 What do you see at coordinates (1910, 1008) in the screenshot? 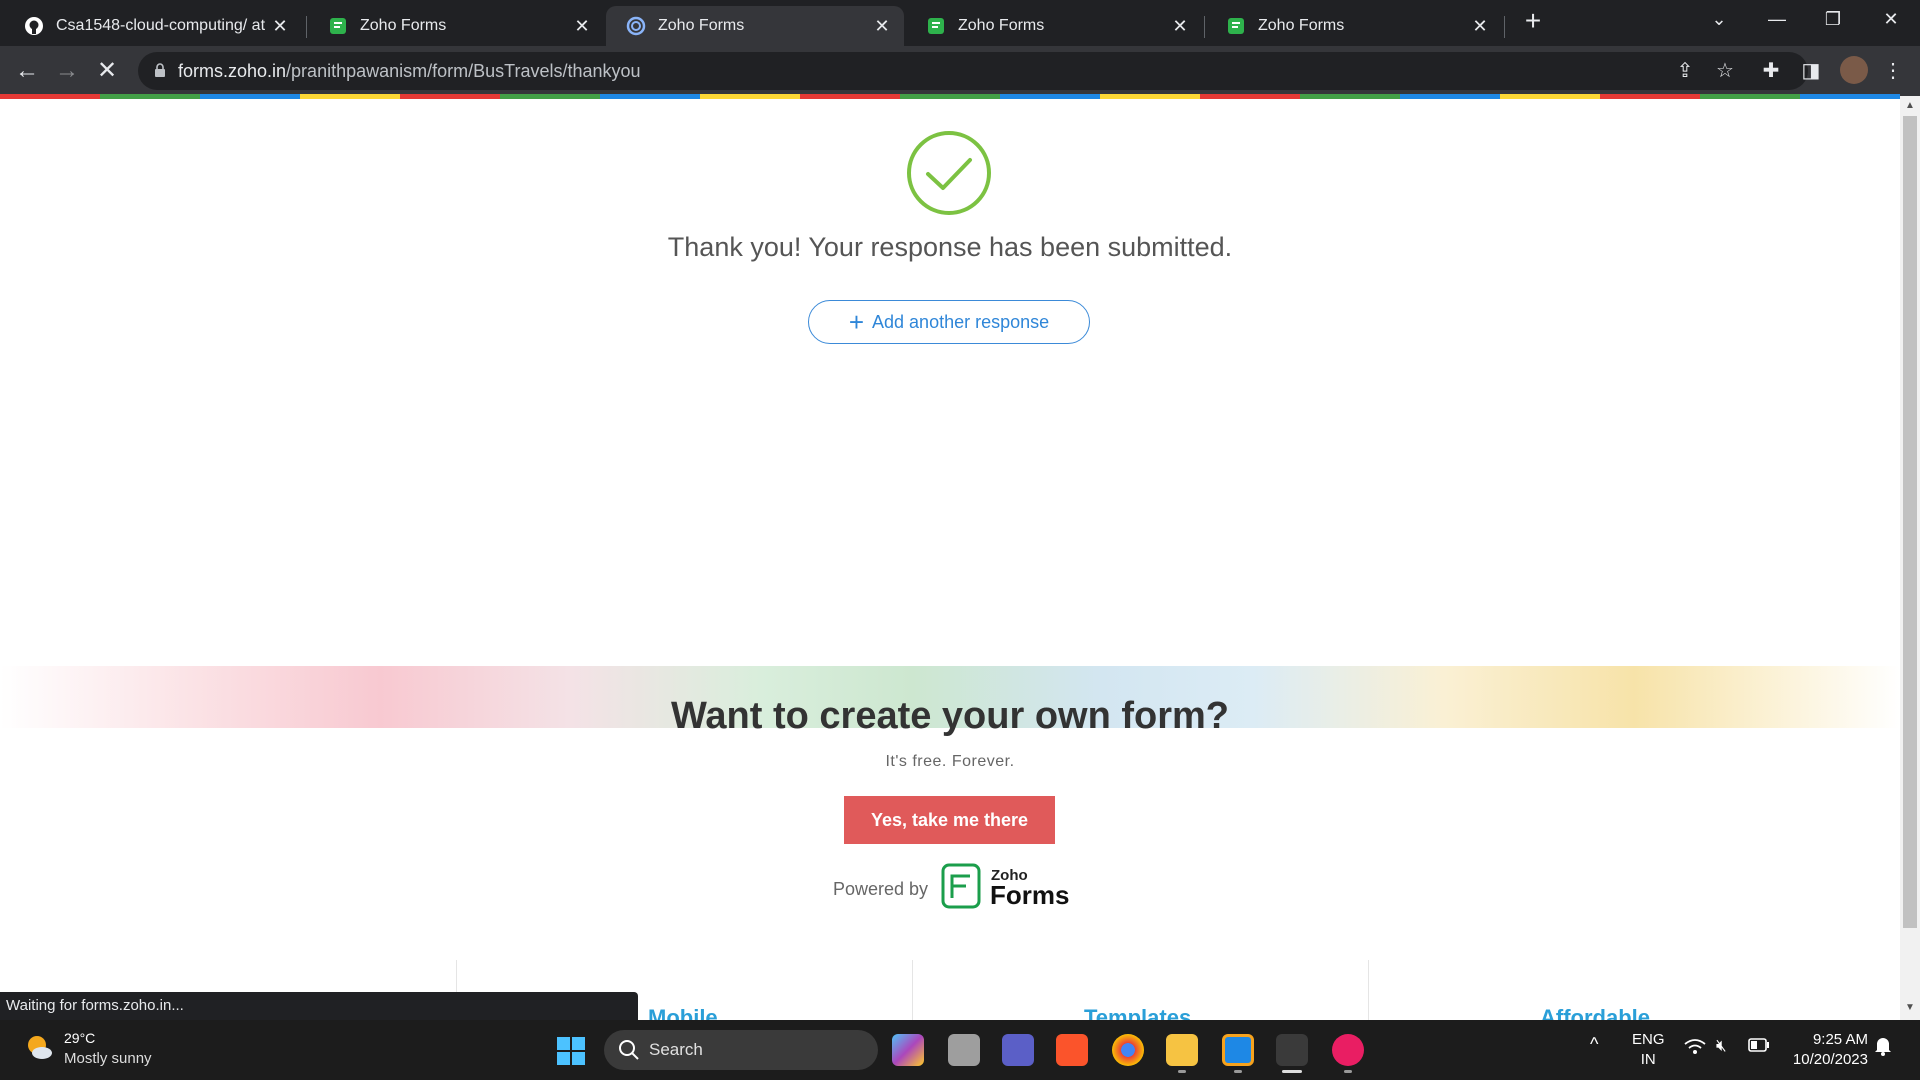
I see `scroll-down-arrow-icon: ▼` at bounding box center [1910, 1008].